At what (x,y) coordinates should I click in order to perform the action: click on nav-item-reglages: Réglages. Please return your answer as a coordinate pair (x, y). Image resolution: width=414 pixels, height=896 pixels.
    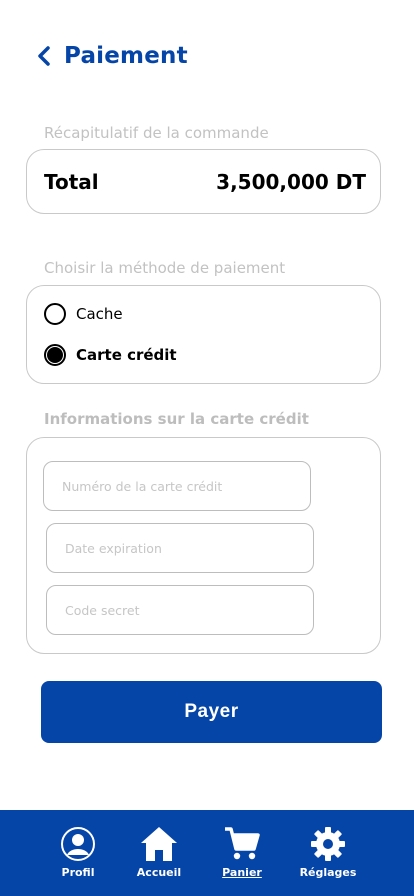
    Looking at the image, I should click on (328, 853).